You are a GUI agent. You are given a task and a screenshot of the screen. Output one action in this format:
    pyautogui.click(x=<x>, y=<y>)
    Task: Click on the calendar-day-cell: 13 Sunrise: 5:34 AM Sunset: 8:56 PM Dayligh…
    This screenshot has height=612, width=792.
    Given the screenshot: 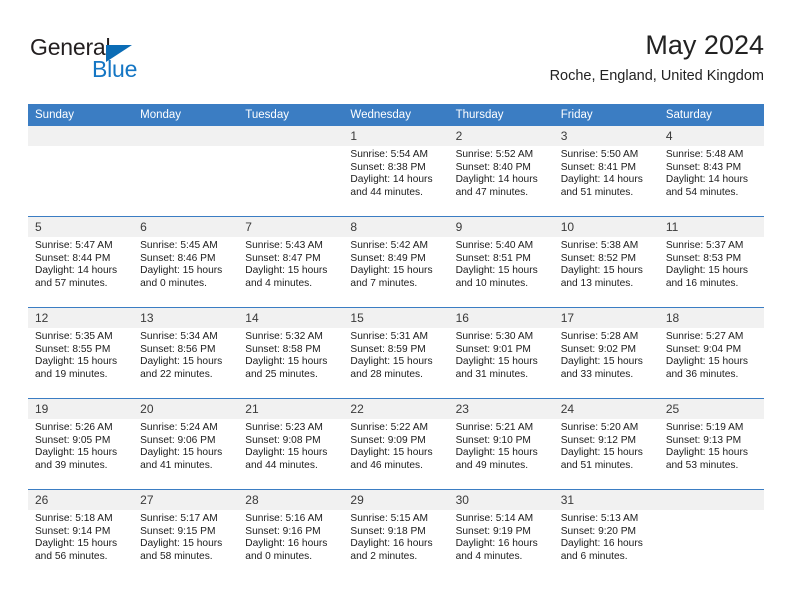 What is the action you would take?
    pyautogui.click(x=186, y=353)
    